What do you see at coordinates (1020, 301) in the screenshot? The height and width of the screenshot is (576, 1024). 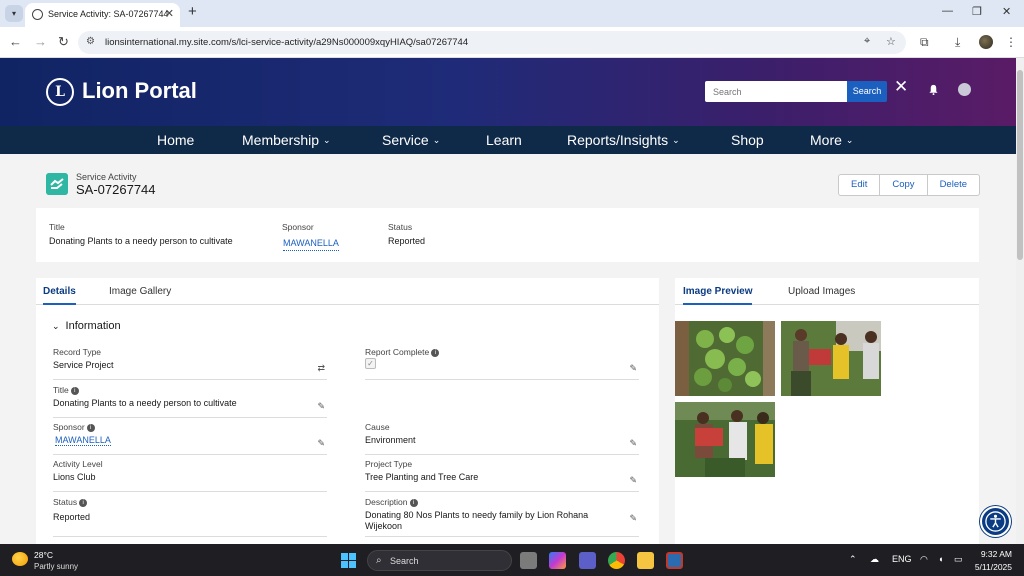 I see `page-scrollbar` at bounding box center [1020, 301].